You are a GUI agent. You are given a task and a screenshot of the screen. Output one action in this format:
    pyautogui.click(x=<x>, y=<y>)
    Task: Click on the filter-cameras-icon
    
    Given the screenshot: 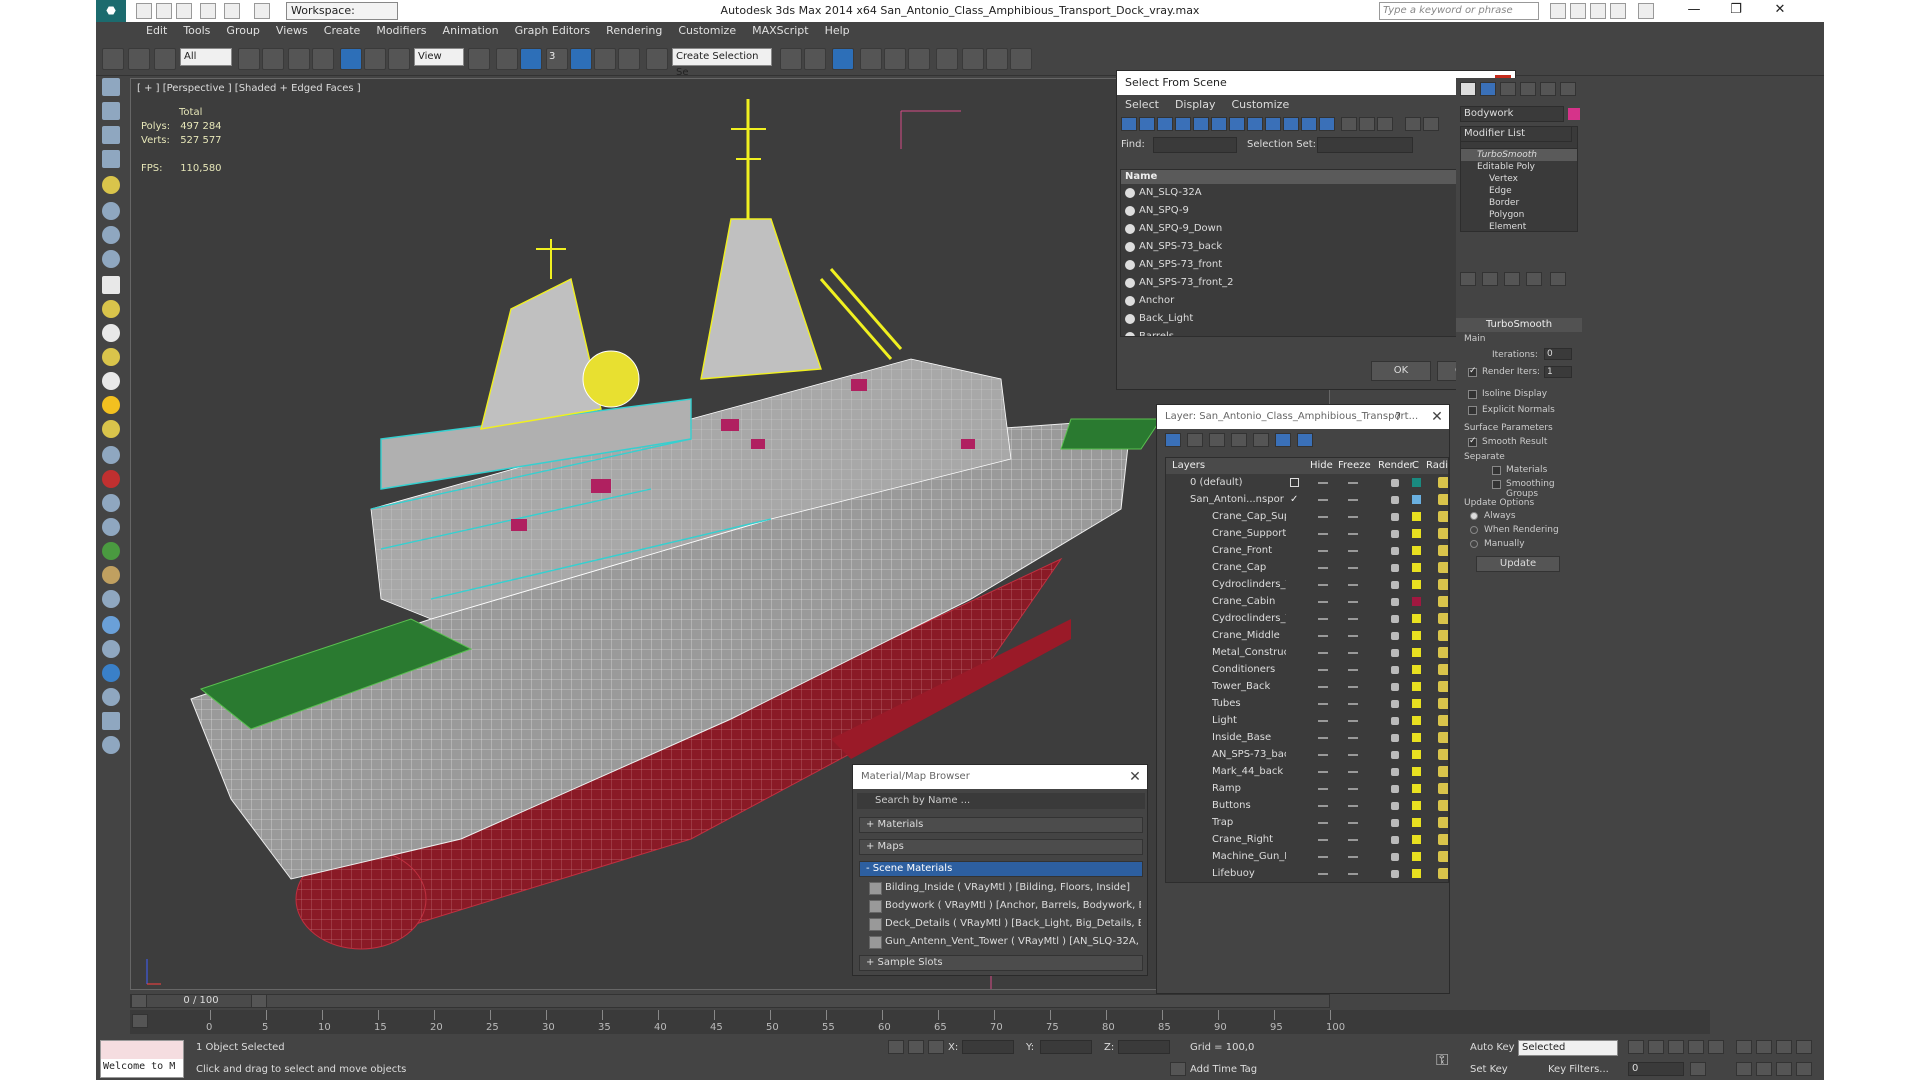 What is the action you would take?
    pyautogui.click(x=1183, y=124)
    